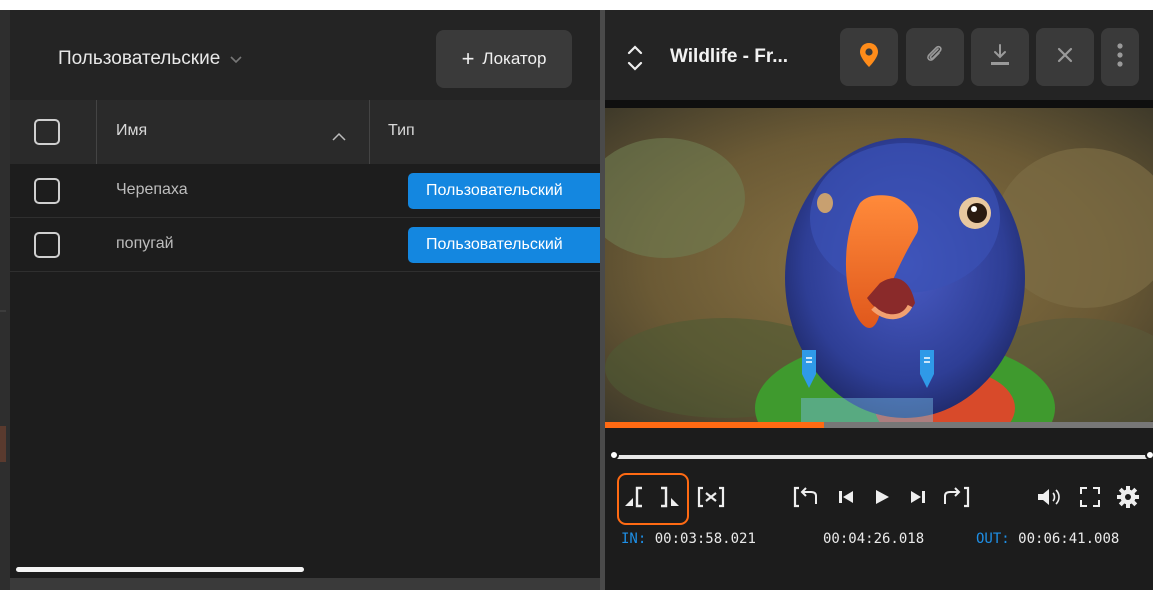 The width and height of the screenshot is (1153, 590). Describe the element at coordinates (634, 539) in the screenshot. I see `in-label: IN:` at that location.